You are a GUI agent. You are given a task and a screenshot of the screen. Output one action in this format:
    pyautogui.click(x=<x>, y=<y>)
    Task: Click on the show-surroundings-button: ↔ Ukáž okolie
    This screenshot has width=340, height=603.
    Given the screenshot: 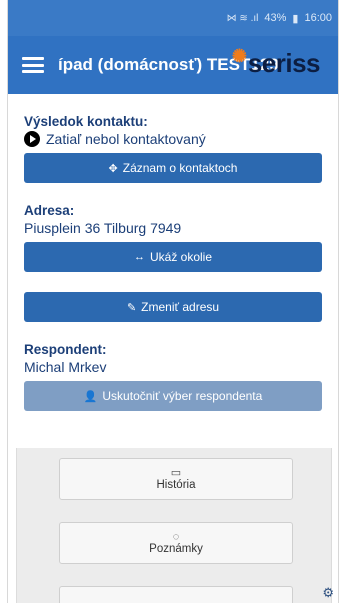 What is the action you would take?
    pyautogui.click(x=173, y=257)
    